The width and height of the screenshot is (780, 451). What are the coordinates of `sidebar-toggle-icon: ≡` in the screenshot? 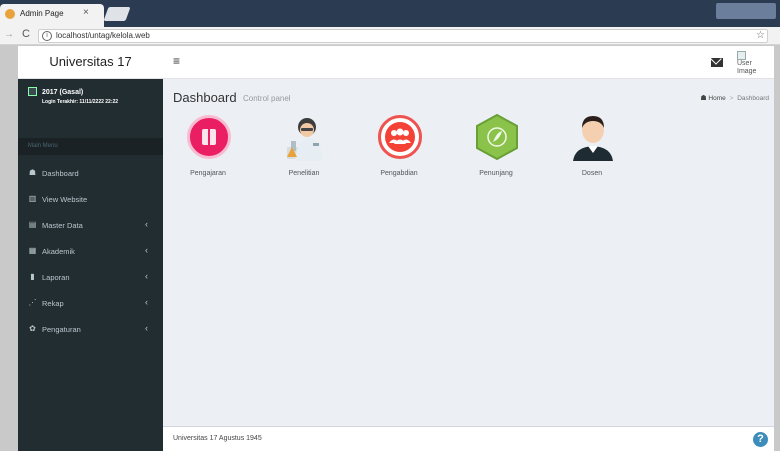 It's located at (176, 61).